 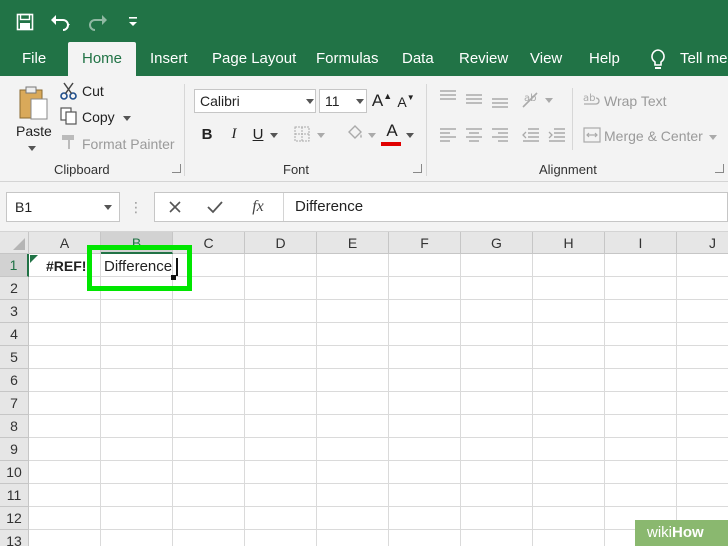 I want to click on tab-data: Data, so click(x=418, y=60).